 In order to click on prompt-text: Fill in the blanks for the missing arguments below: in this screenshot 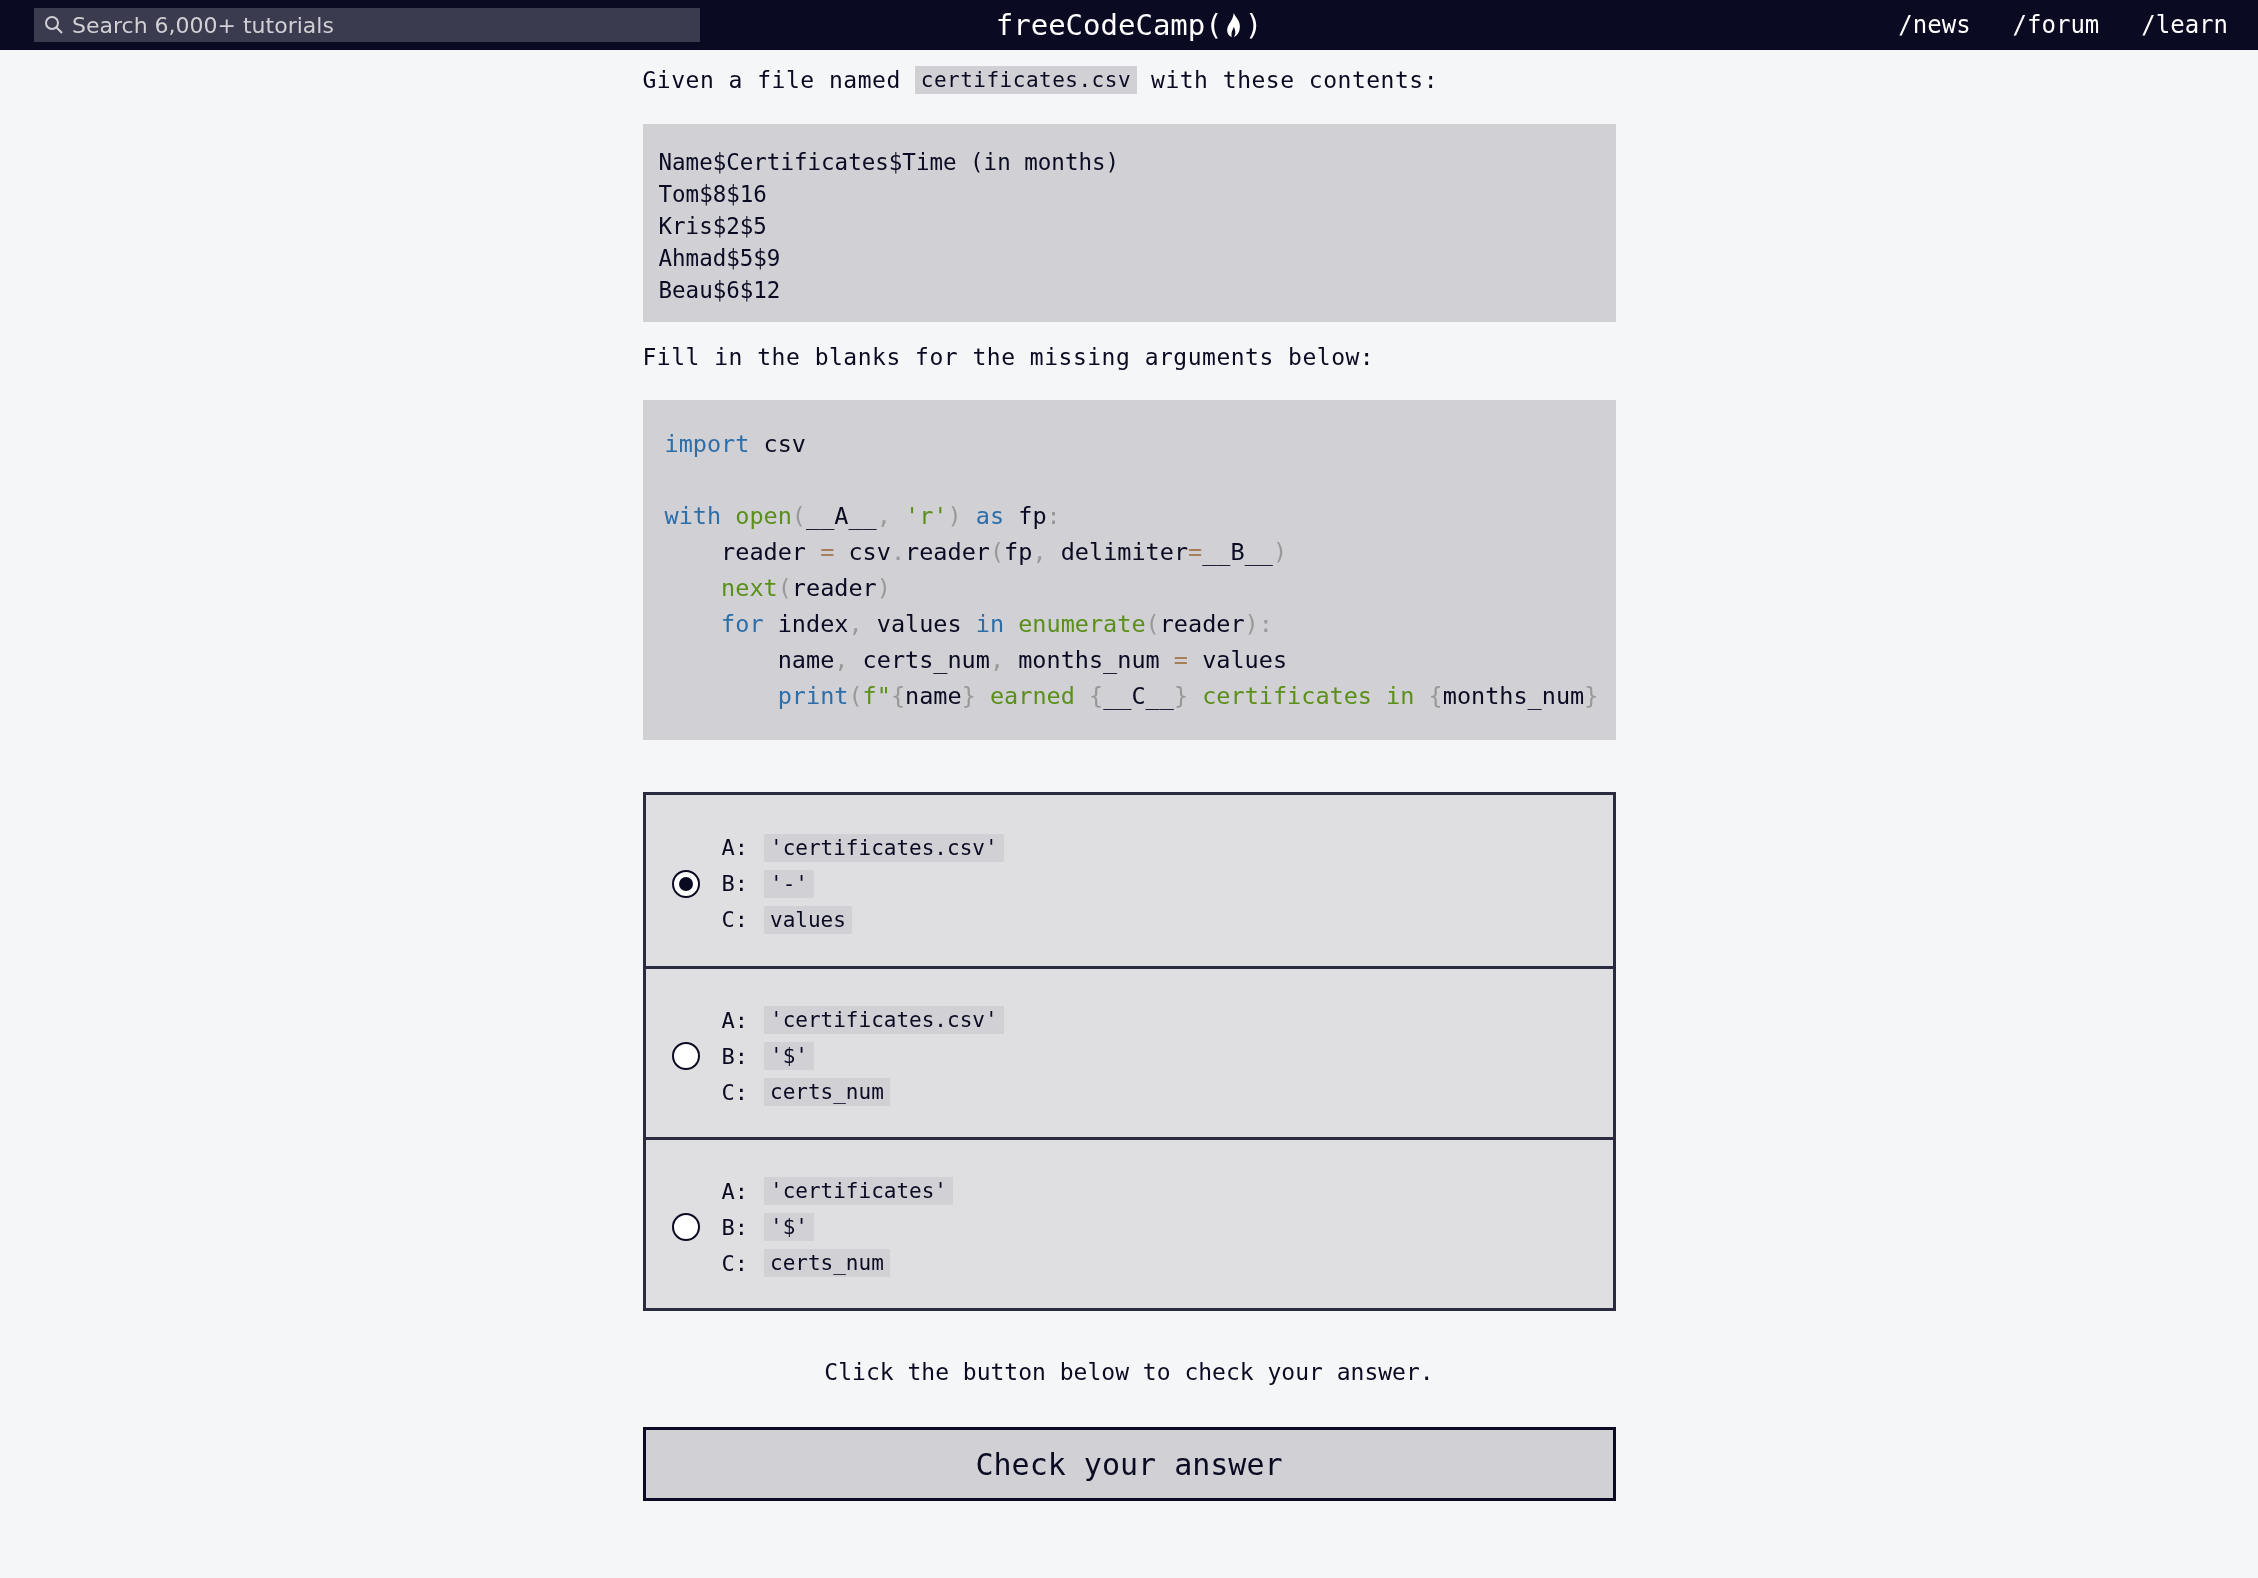, I will do `click(1009, 357)`.